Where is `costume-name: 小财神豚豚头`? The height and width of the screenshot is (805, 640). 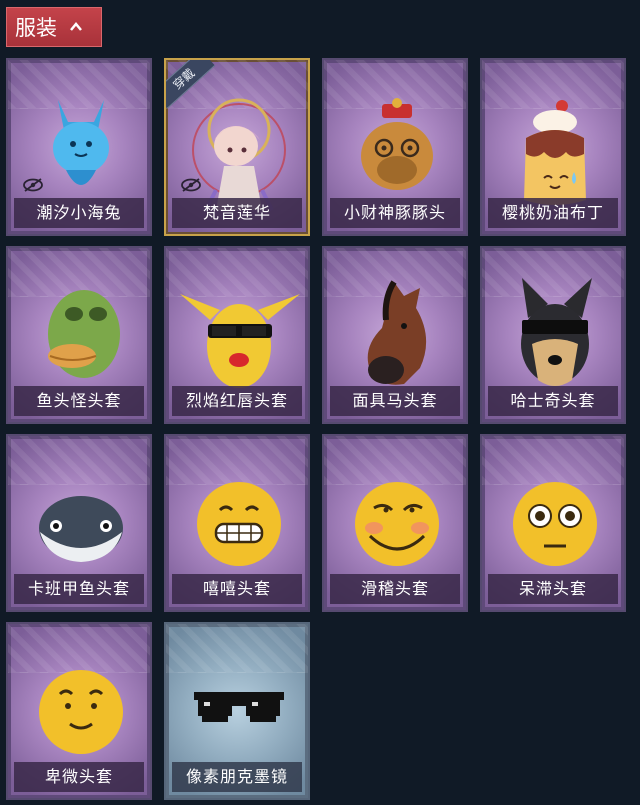 costume-name: 小财神豚豚头 is located at coordinates (395, 213).